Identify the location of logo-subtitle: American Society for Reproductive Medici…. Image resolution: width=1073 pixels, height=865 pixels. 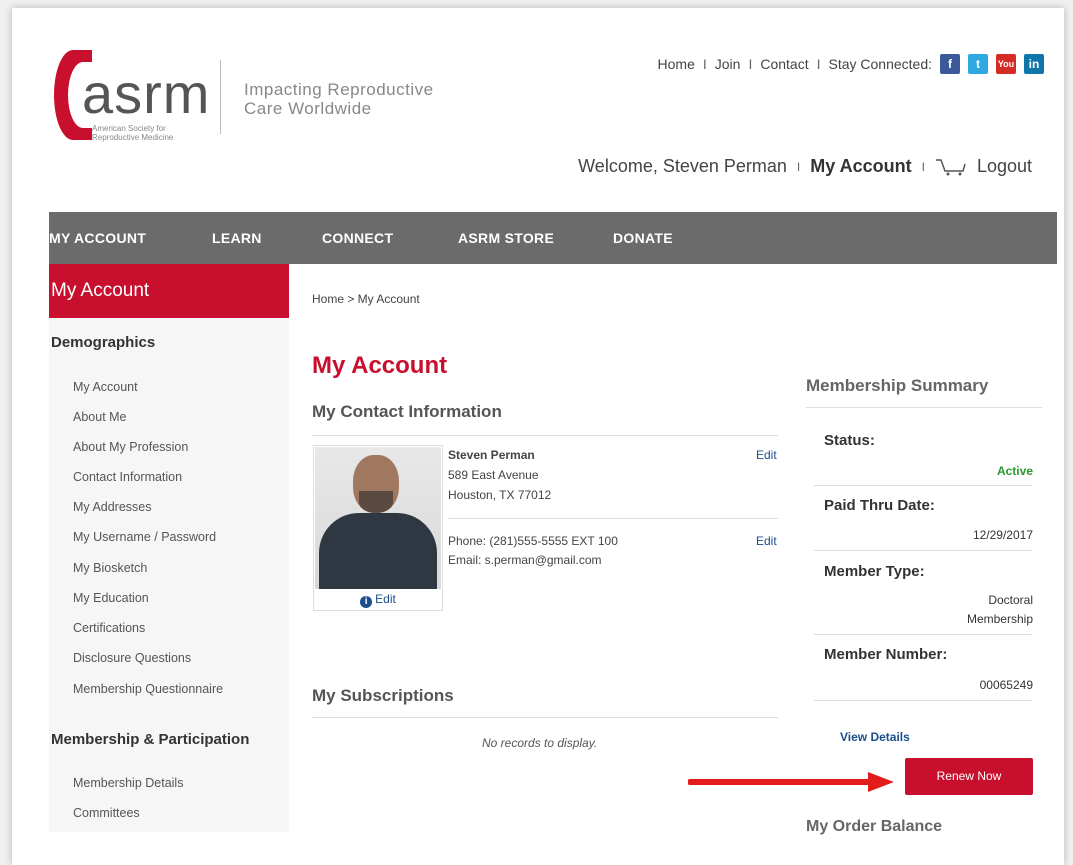
(133, 133).